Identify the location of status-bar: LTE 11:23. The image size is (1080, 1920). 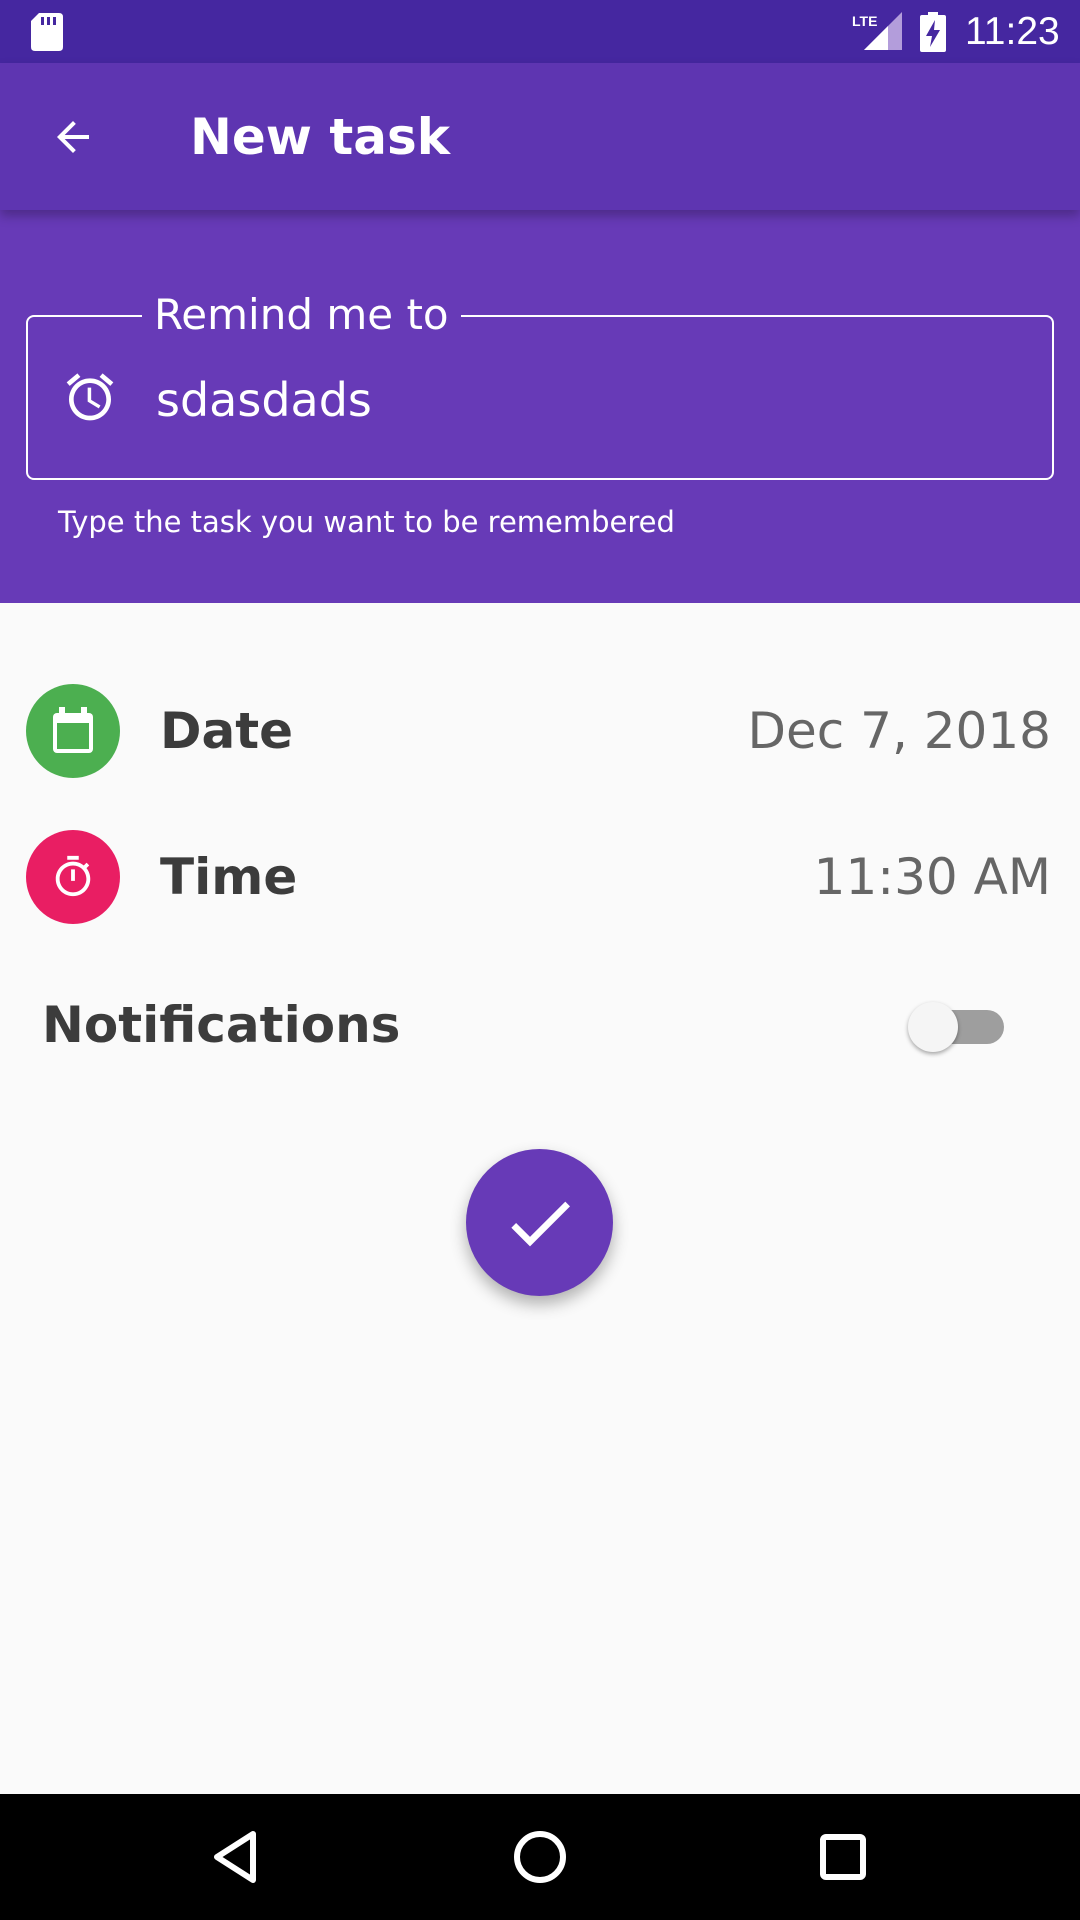
(540, 31).